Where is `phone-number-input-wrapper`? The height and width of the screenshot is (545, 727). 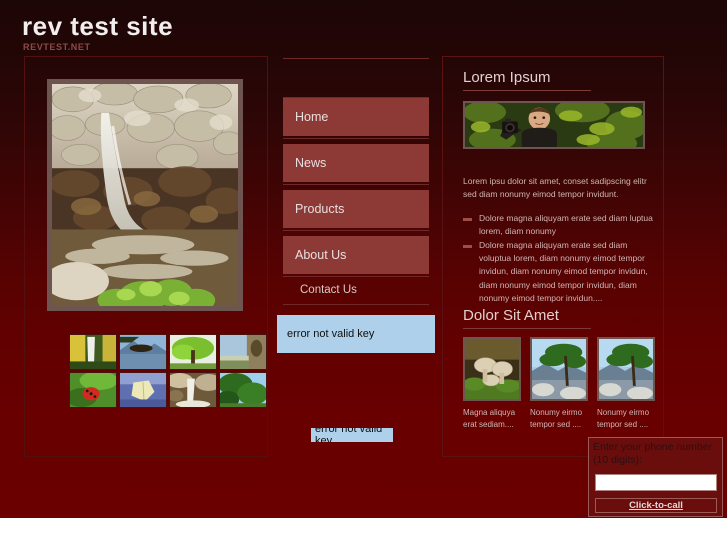 phone-number-input-wrapper is located at coordinates (656, 483).